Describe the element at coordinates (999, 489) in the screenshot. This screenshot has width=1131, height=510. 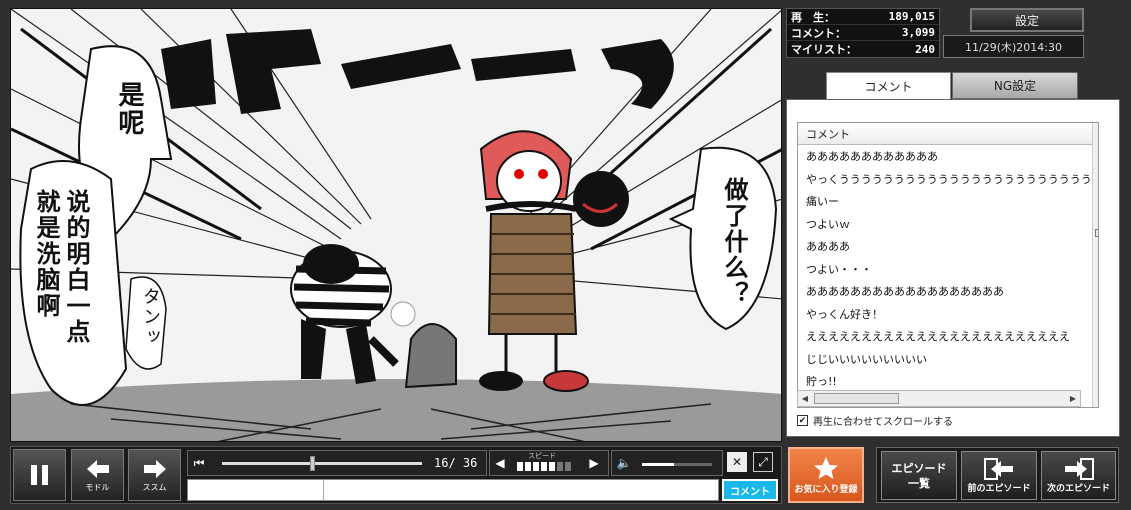
I see `prev-episode-label: 前のエピソード` at that location.